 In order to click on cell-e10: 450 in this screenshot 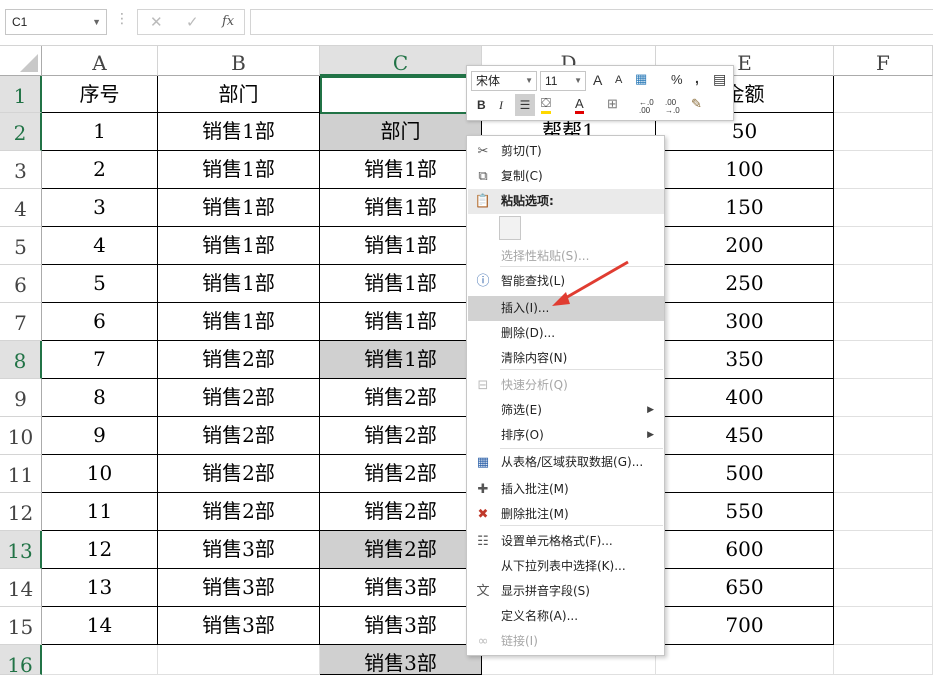, I will do `click(745, 436)`.